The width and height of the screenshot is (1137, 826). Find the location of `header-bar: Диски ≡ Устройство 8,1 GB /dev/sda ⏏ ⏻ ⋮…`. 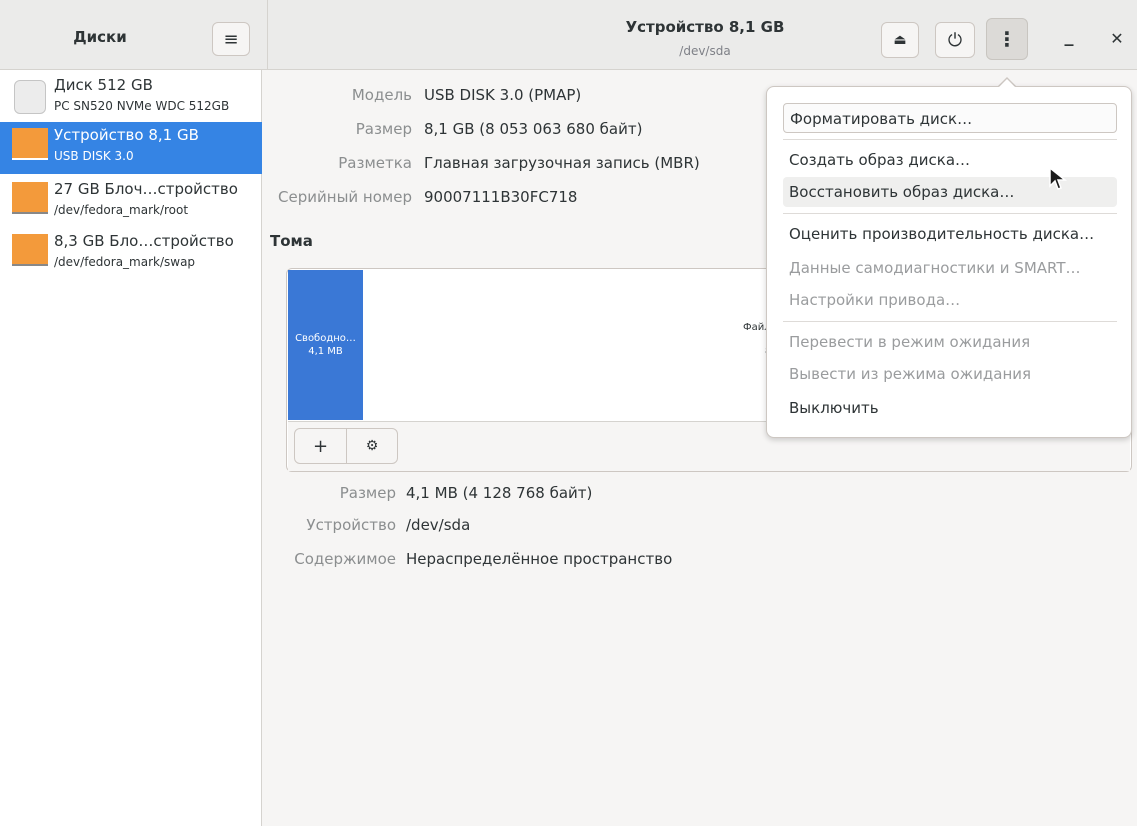

header-bar: Диски ≡ Устройство 8,1 GB /dev/sda ⏏ ⏻ ⋮… is located at coordinates (568, 35).